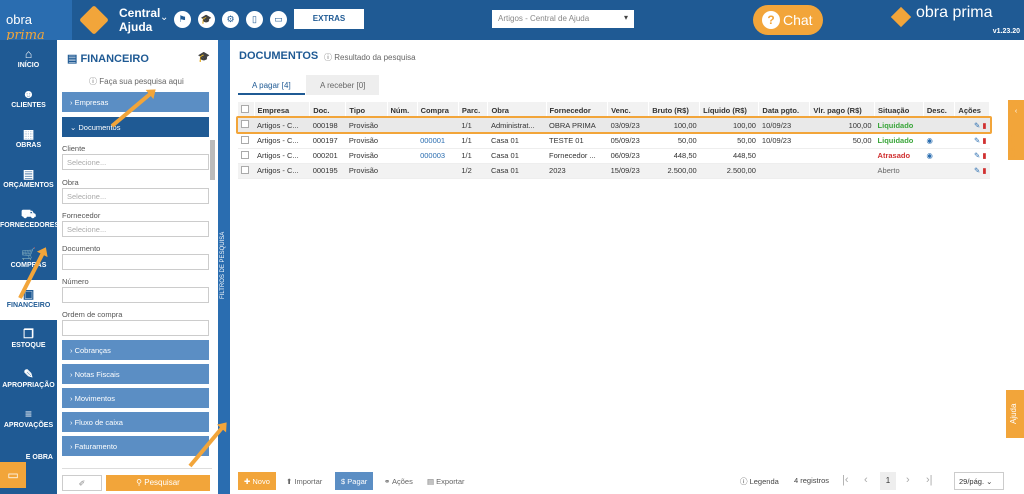 Image resolution: width=1024 pixels, height=494 pixels. I want to click on cell-sit: Atrasado, so click(899, 156).